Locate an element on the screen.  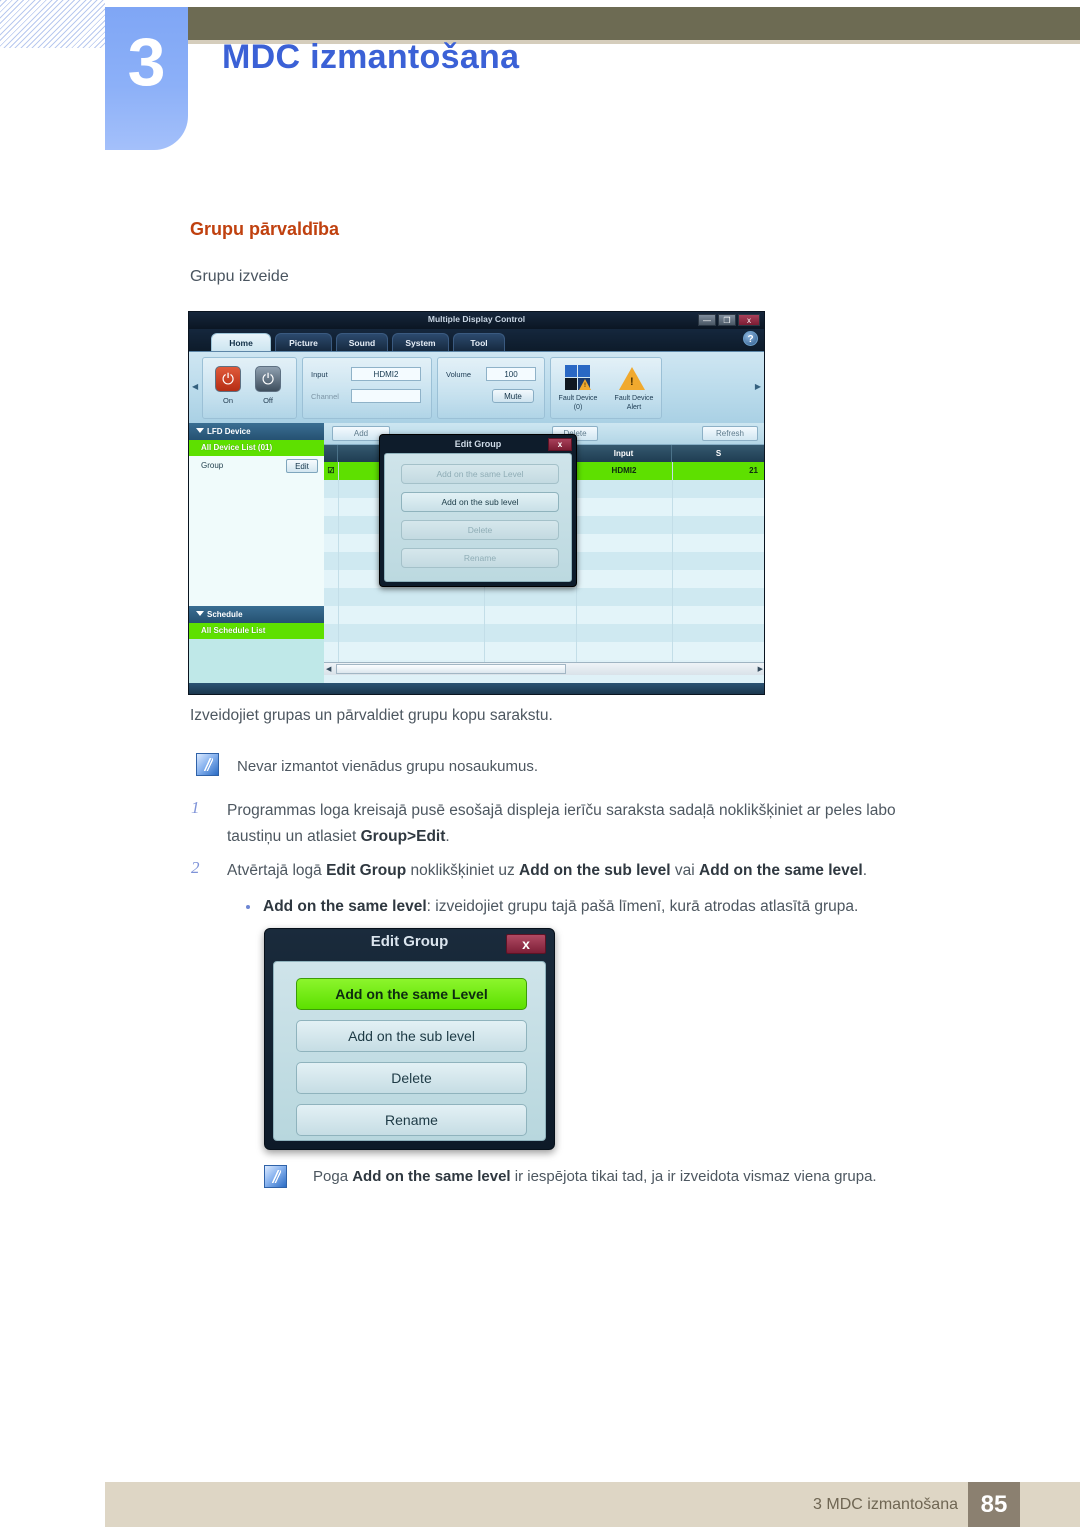
step-2-text-mid-1: noklikšķiniet uz is located at coordinates (463, 870).